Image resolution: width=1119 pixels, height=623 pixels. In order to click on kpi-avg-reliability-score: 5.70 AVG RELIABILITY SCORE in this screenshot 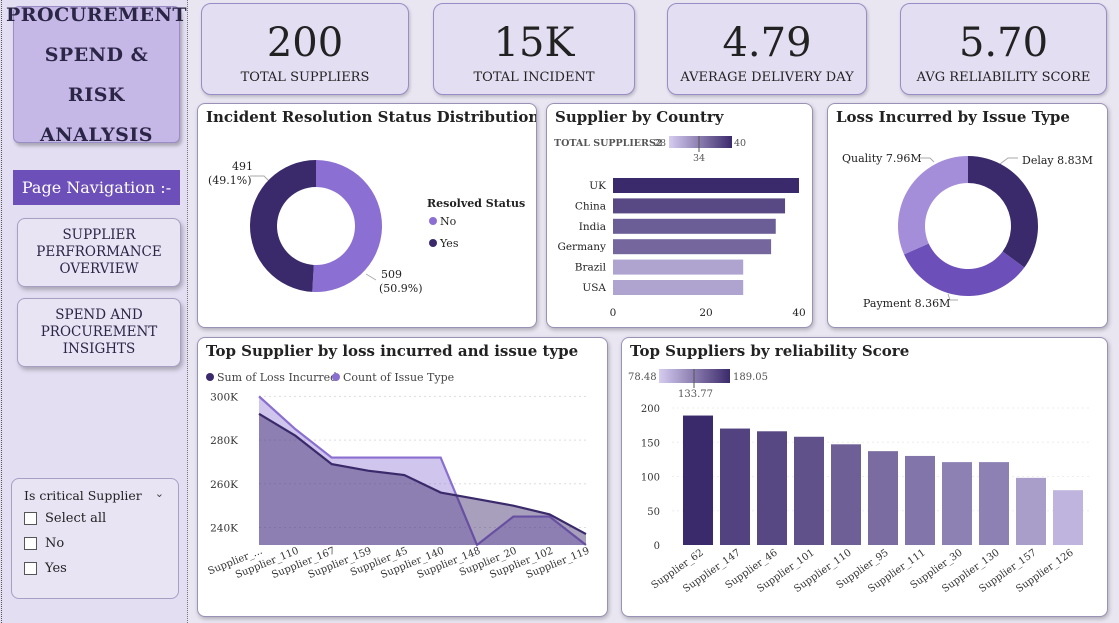, I will do `click(1003, 49)`.